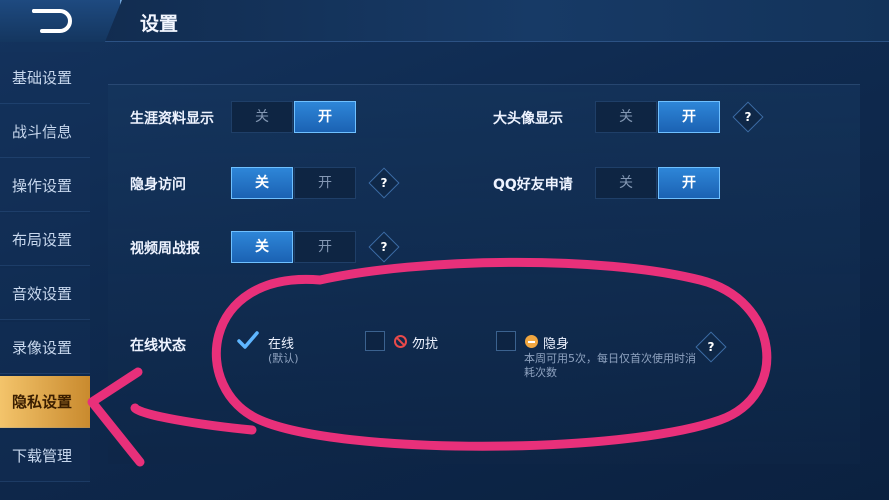 The height and width of the screenshot is (500, 889). I want to click on sidebar: 基础设置 战斗信息 操作设置 布局设置 音效设置 录像设置 隐私设置 下载管理, so click(46, 276).